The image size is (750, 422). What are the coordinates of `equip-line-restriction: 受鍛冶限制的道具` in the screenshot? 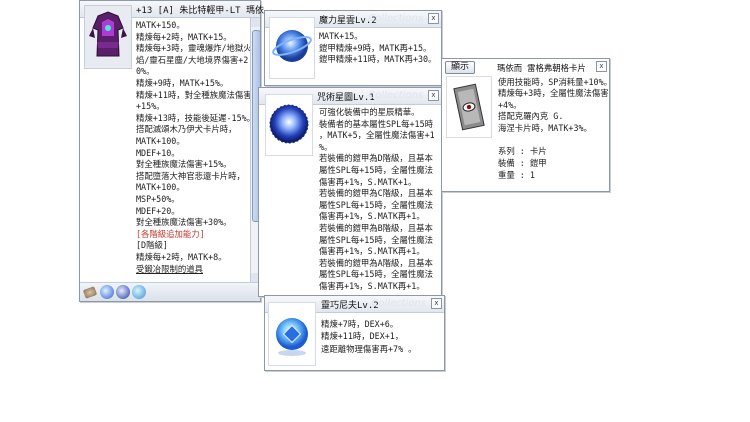 It's located at (169, 268).